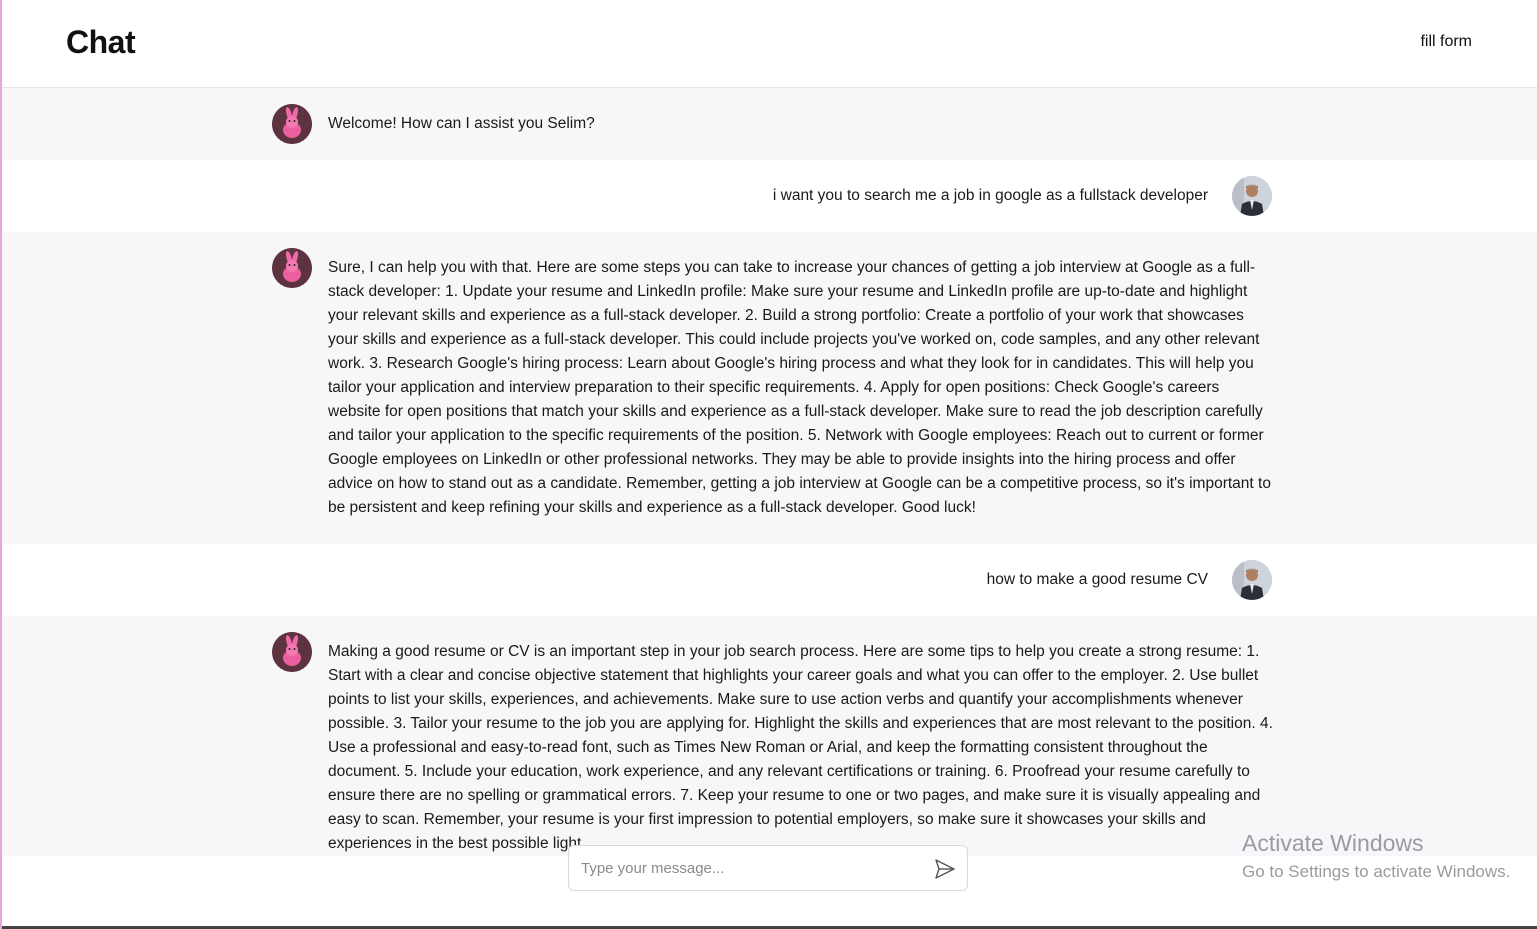 Image resolution: width=1537 pixels, height=929 pixels. I want to click on page-title: Chat, so click(101, 42).